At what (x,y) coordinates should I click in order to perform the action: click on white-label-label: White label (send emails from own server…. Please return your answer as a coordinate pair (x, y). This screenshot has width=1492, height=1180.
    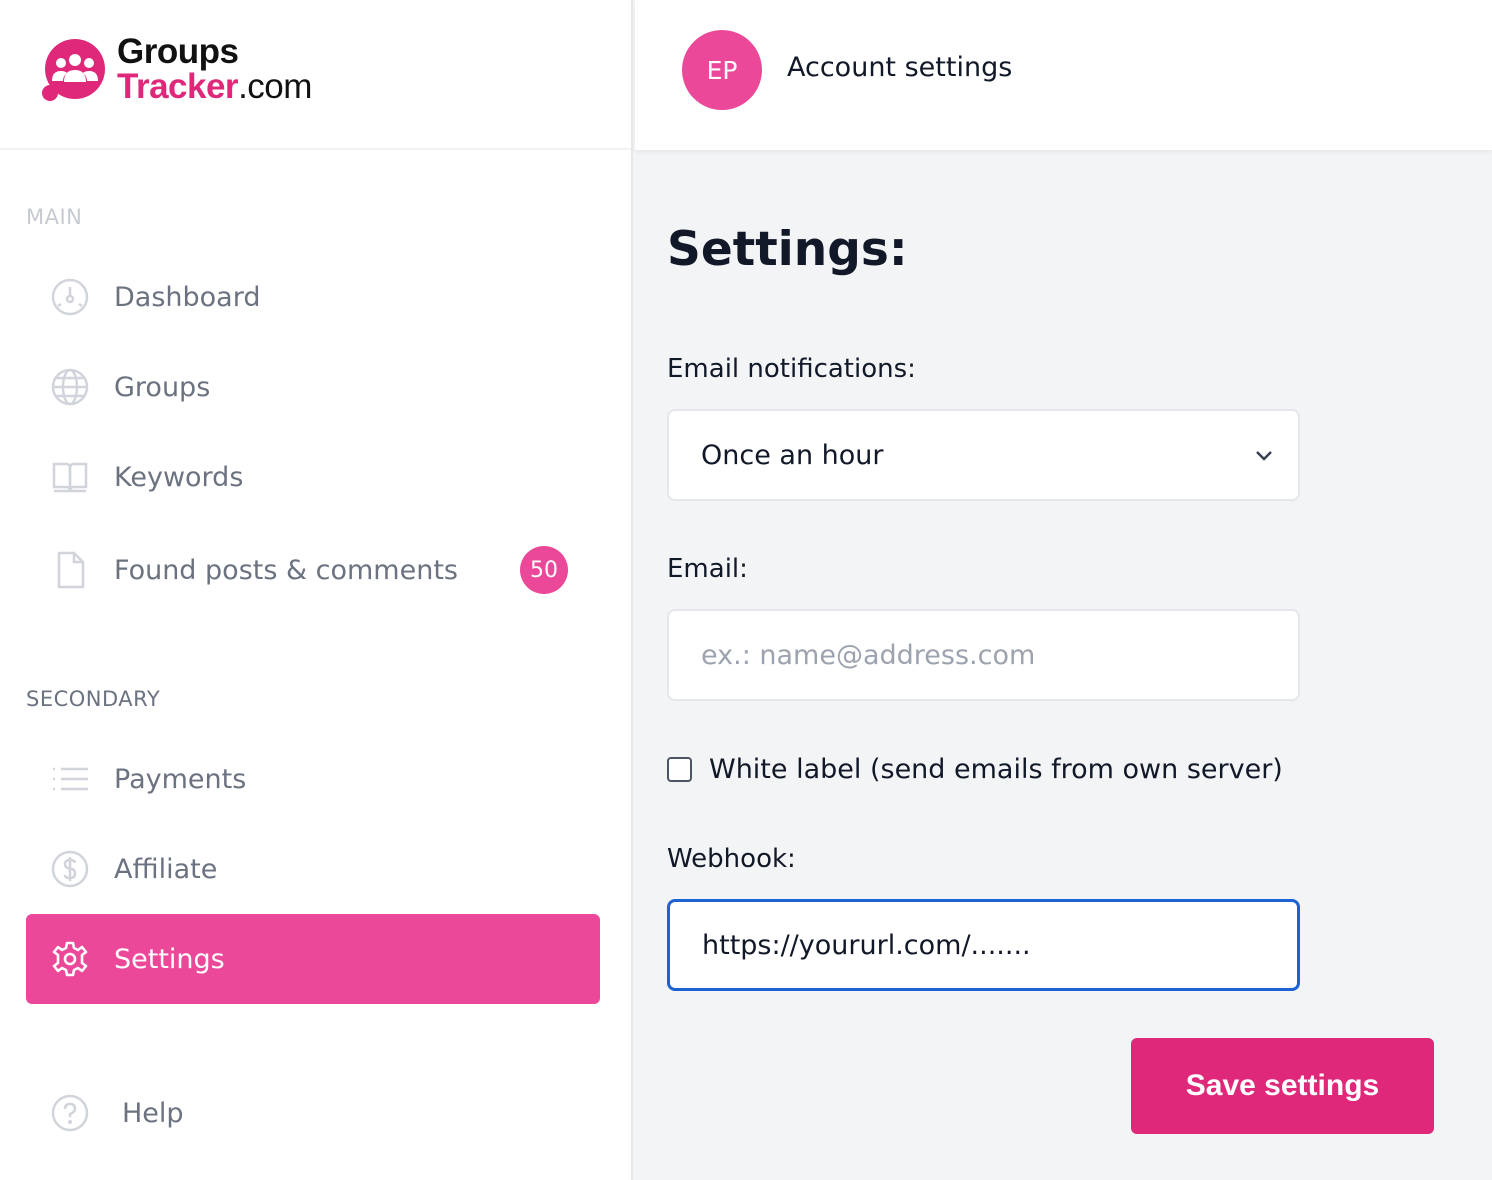
    Looking at the image, I should click on (996, 769).